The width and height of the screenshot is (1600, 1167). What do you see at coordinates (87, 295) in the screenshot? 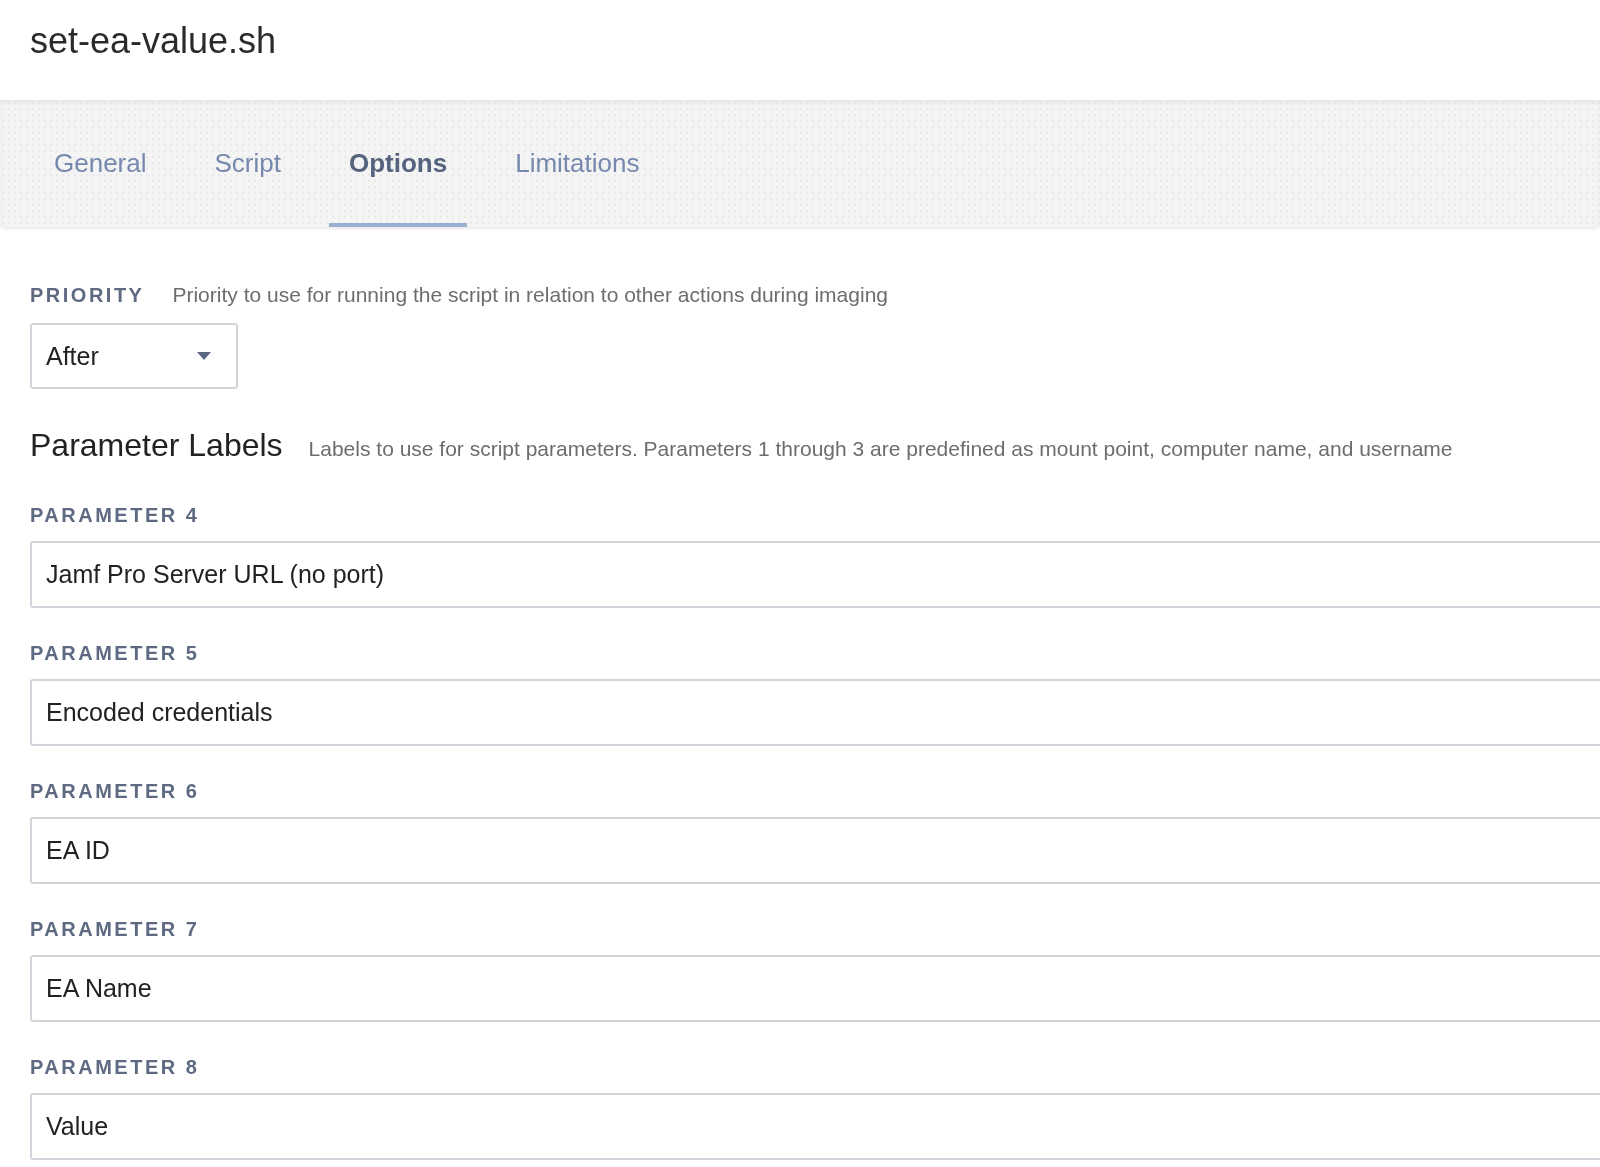
I see `field-label: PRIORITY` at bounding box center [87, 295].